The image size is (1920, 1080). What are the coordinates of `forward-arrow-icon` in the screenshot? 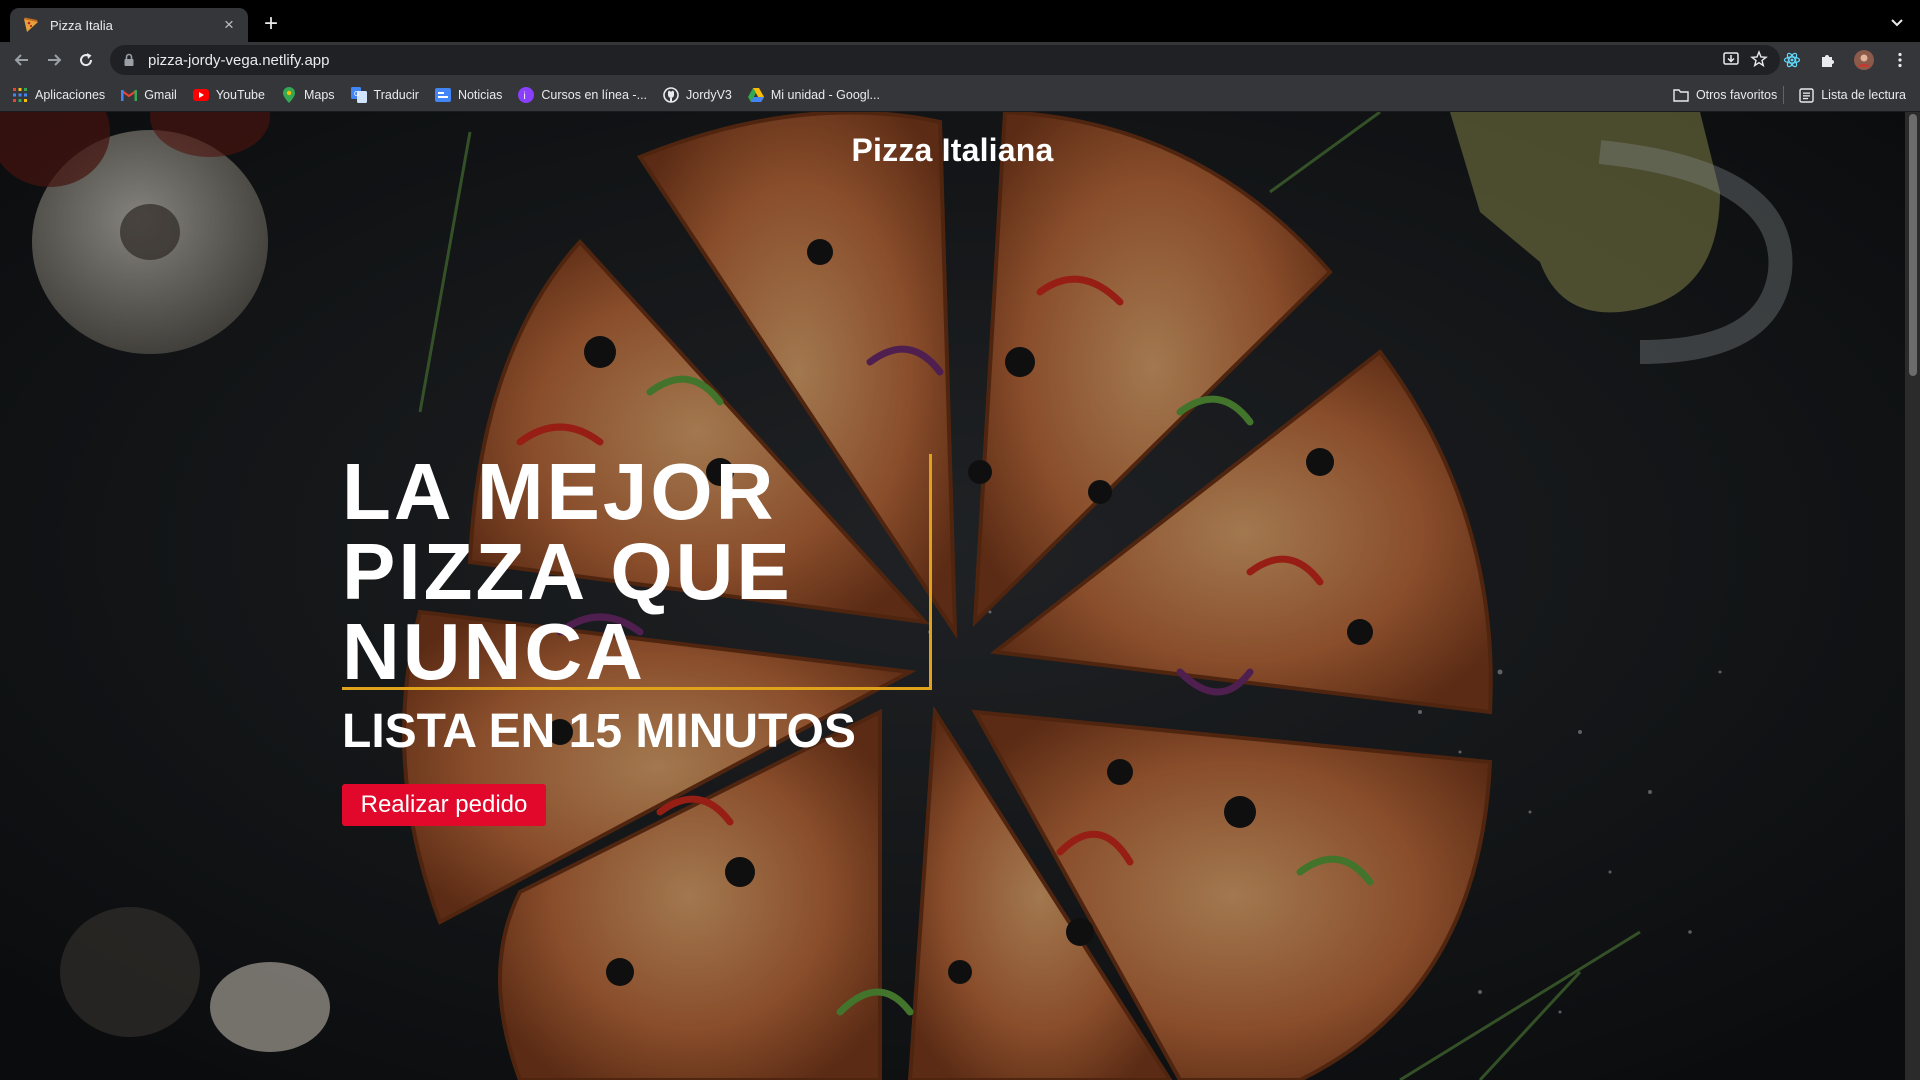 It's located at (55, 60).